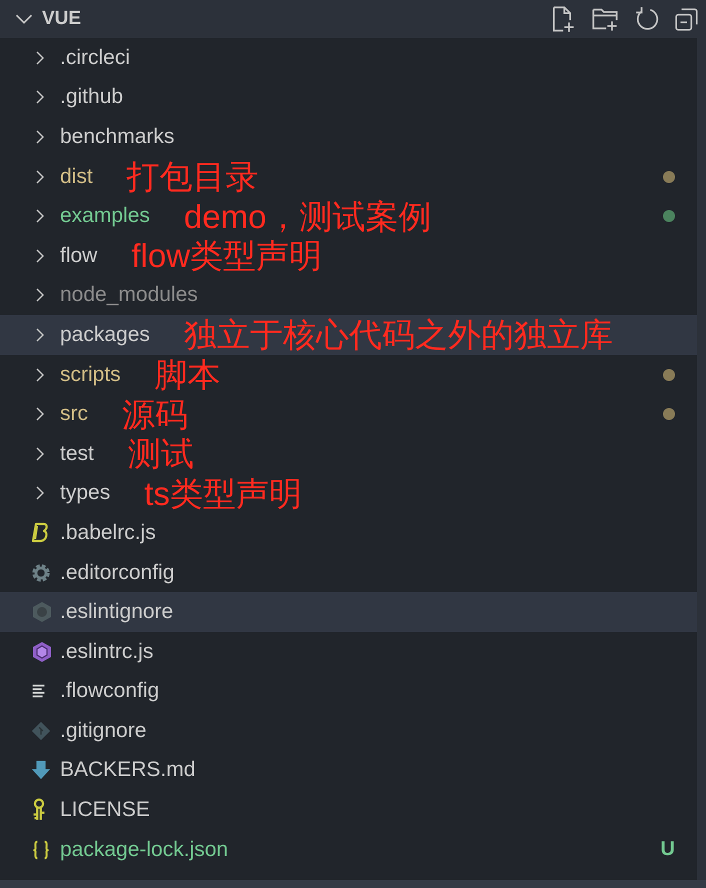  I want to click on item-name: .eslintrc.js, so click(107, 652).